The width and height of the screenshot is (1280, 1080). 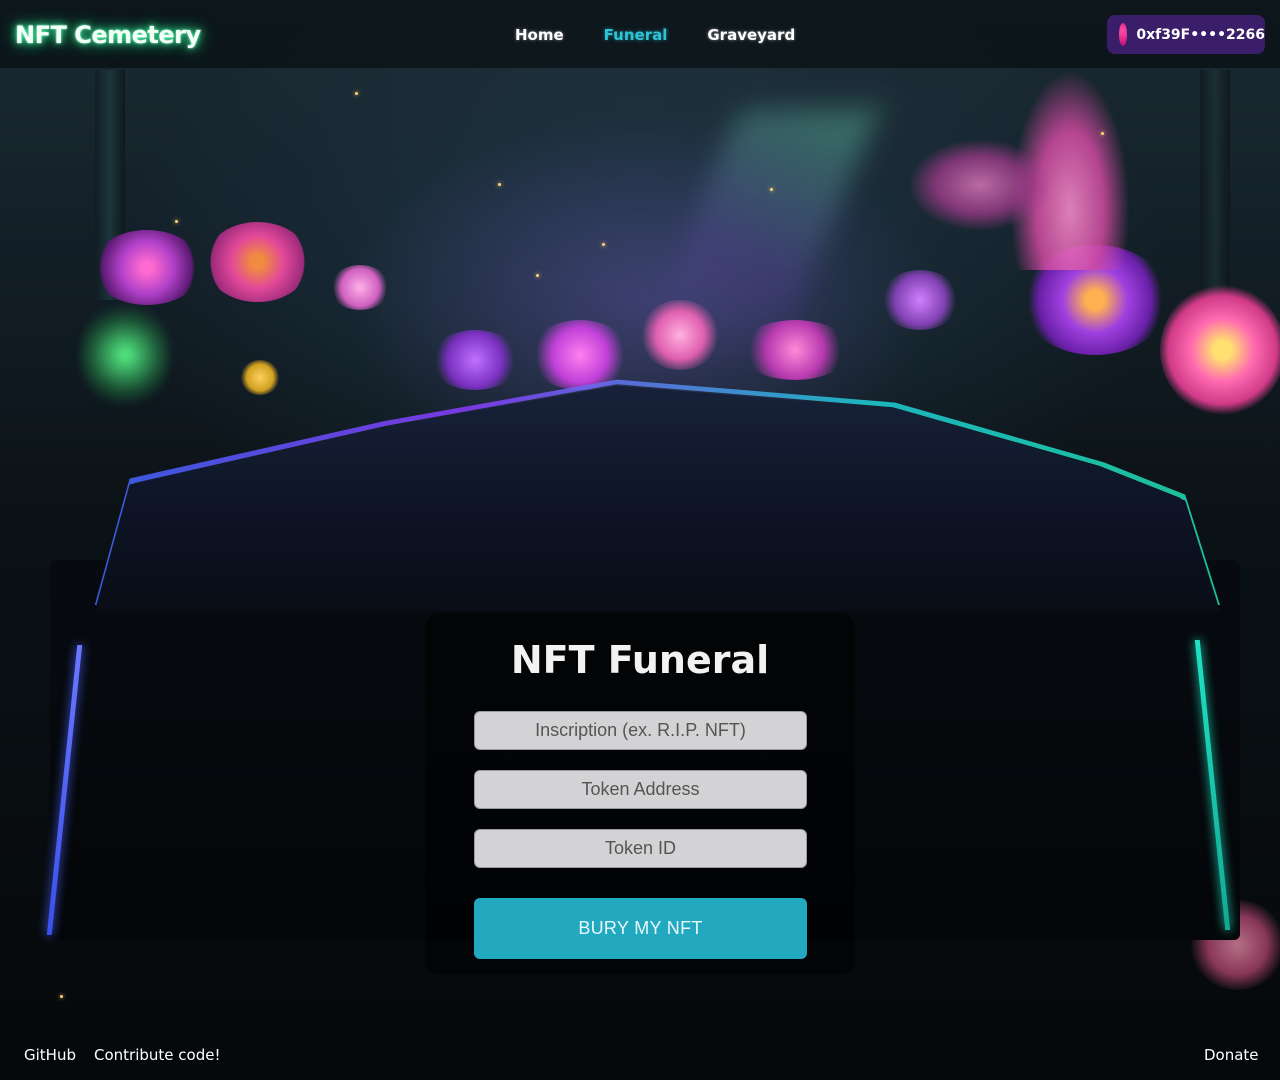 I want to click on right-pillar, so click(x=1215, y=185).